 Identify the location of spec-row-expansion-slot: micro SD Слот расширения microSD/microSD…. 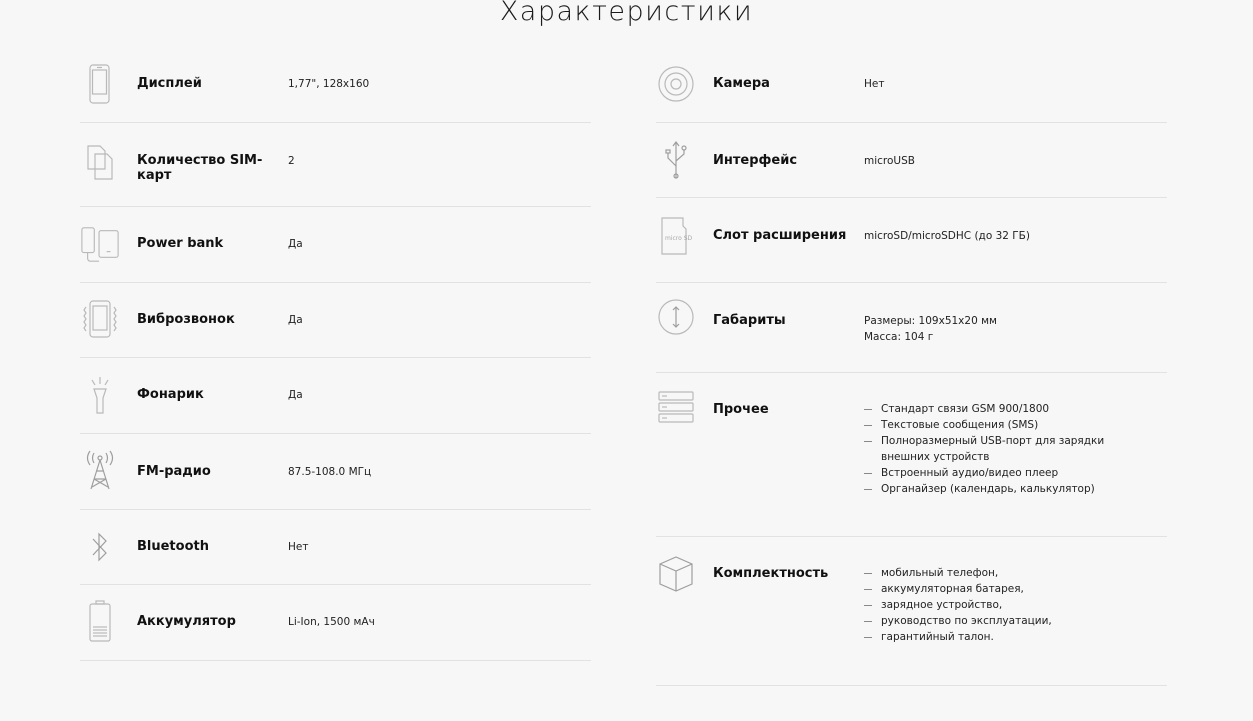
(911, 240).